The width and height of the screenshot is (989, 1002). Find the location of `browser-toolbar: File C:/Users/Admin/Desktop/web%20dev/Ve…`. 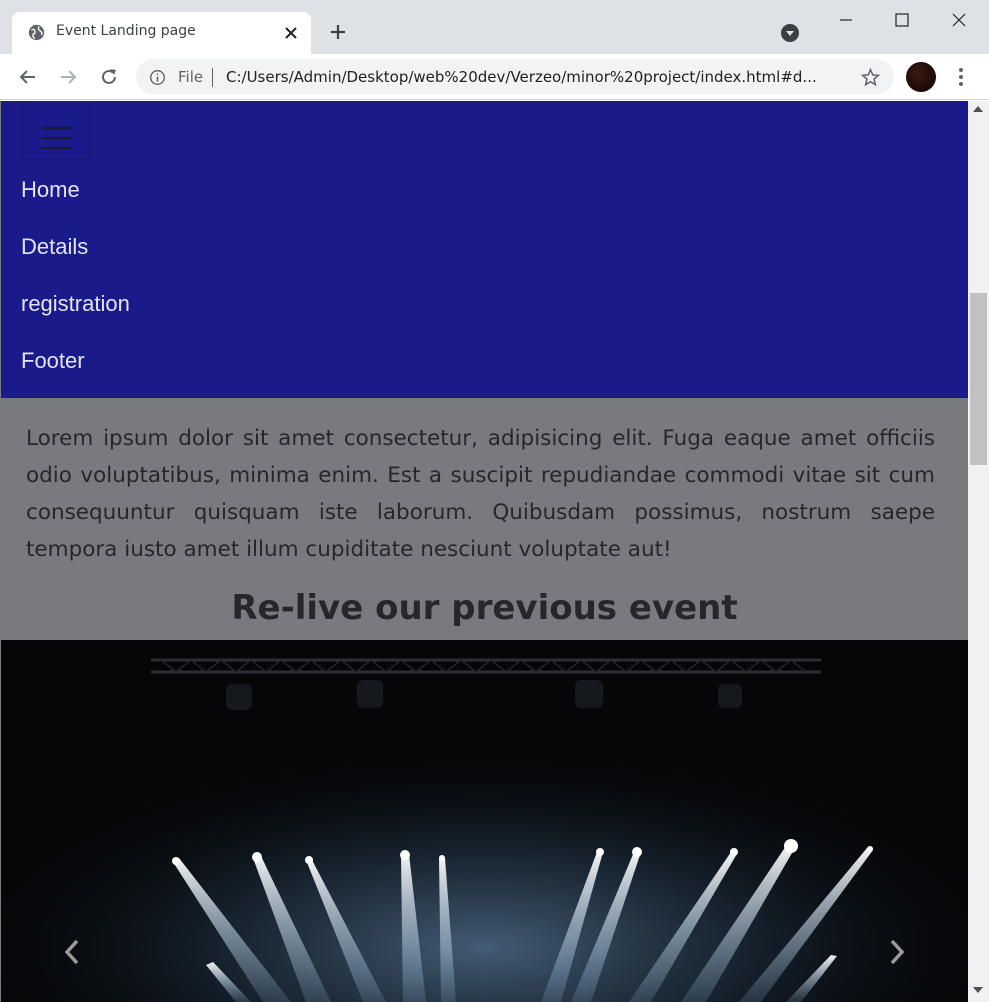

browser-toolbar: File C:/Users/Admin/Desktop/web%20dev/Ve… is located at coordinates (494, 77).